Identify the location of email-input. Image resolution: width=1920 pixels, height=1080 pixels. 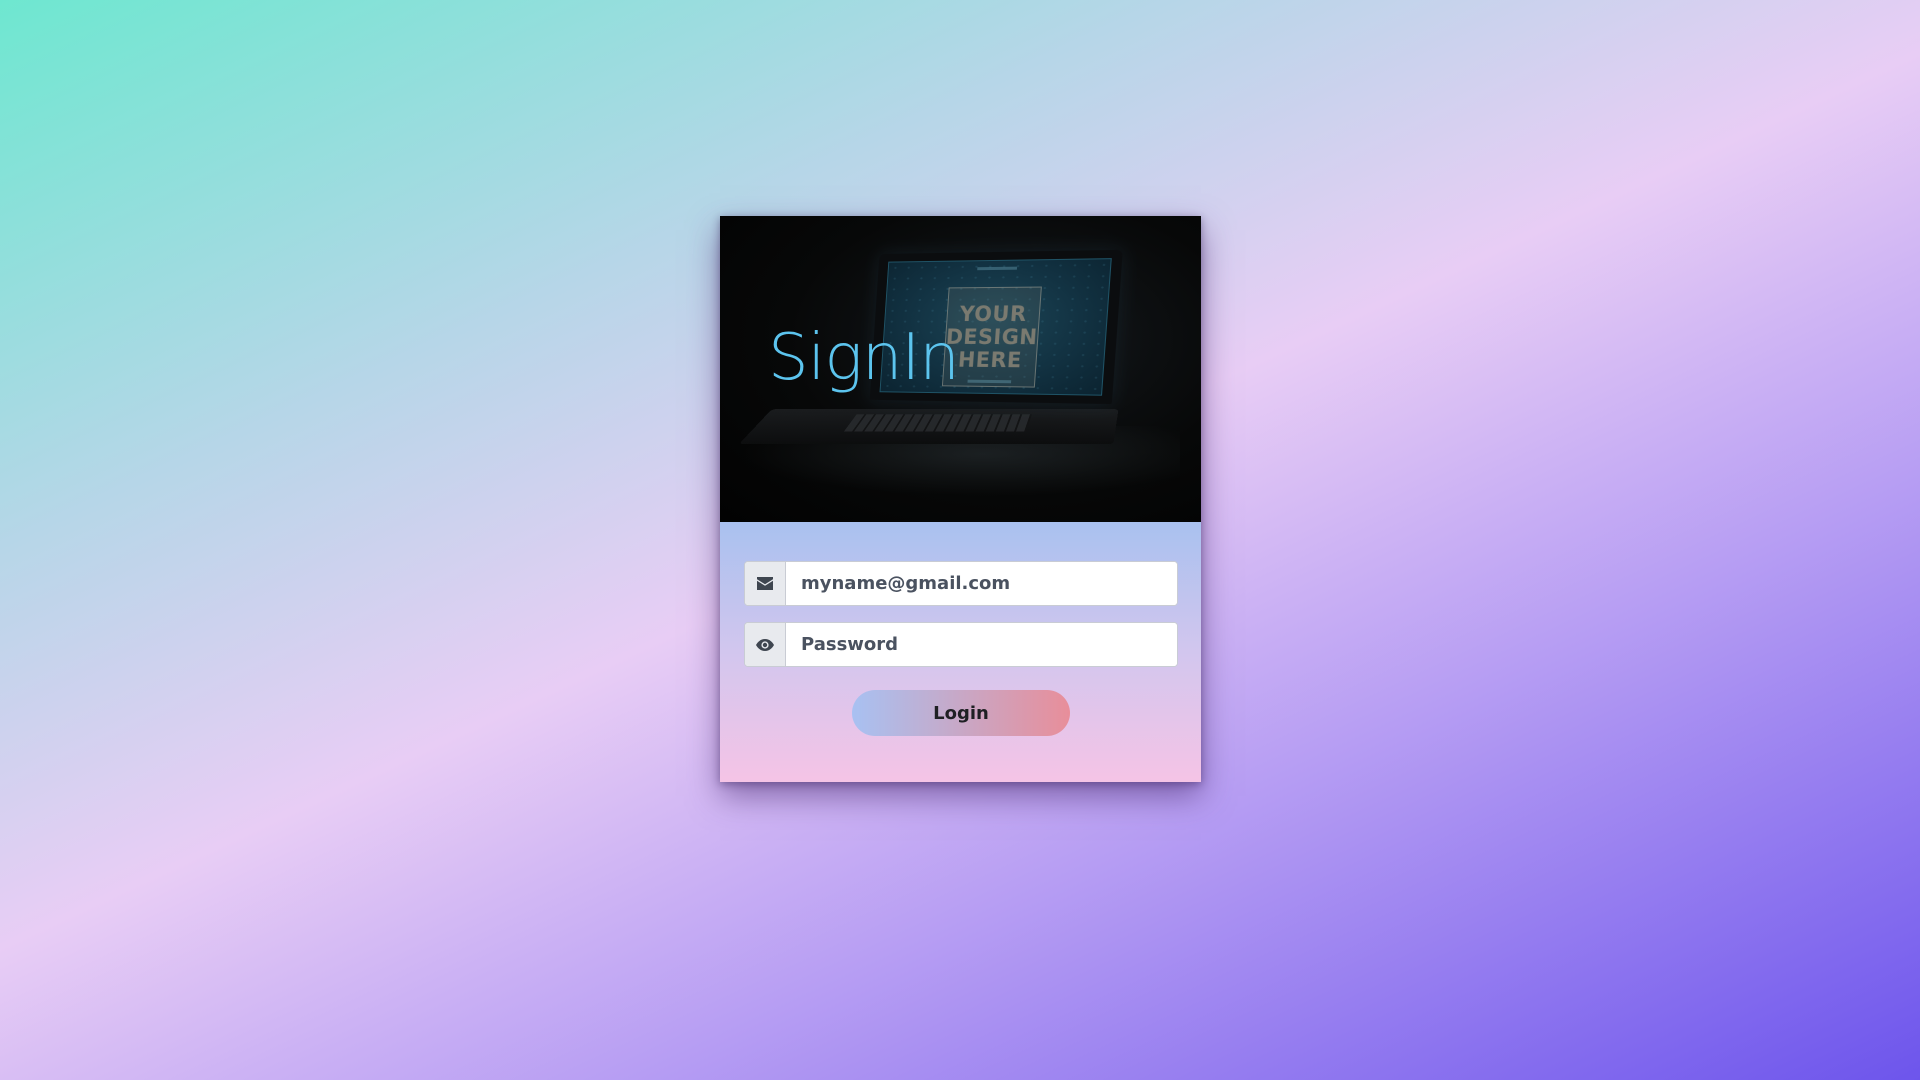
(981, 583).